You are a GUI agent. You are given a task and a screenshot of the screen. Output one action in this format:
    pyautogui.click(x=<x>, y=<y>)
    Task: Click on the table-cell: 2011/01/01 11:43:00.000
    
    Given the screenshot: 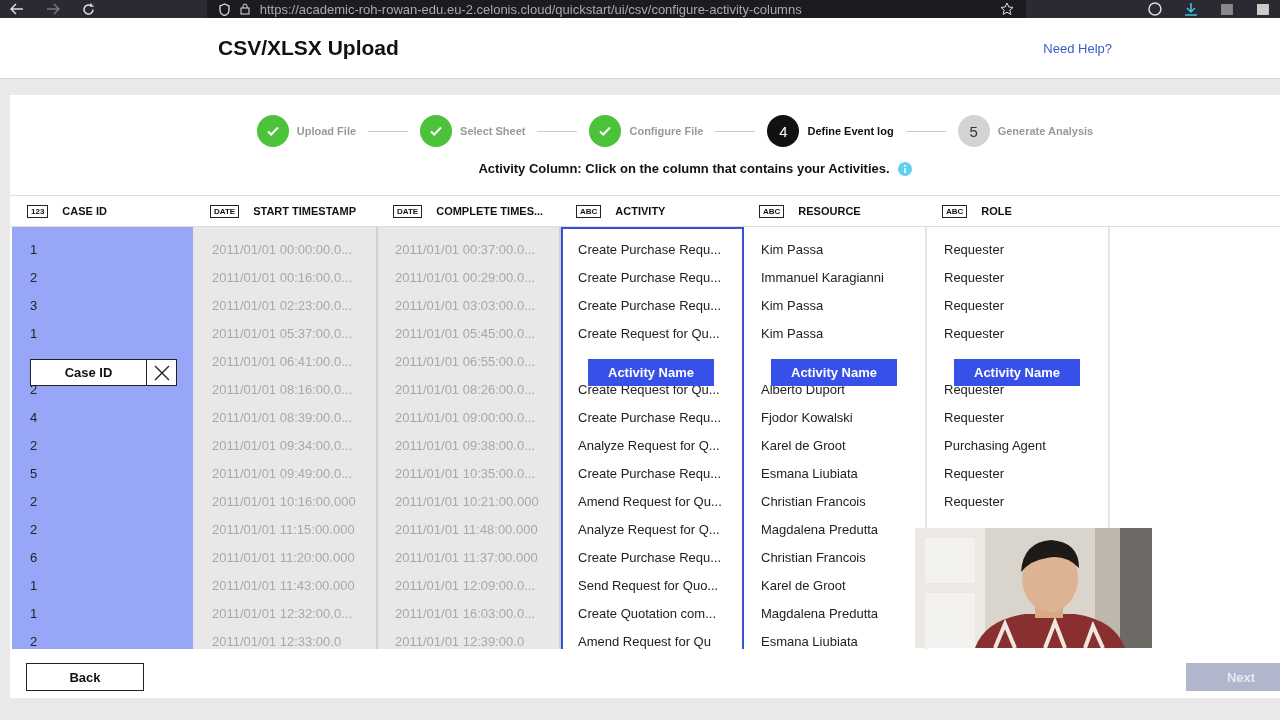 What is the action you would take?
    pyautogui.click(x=283, y=585)
    